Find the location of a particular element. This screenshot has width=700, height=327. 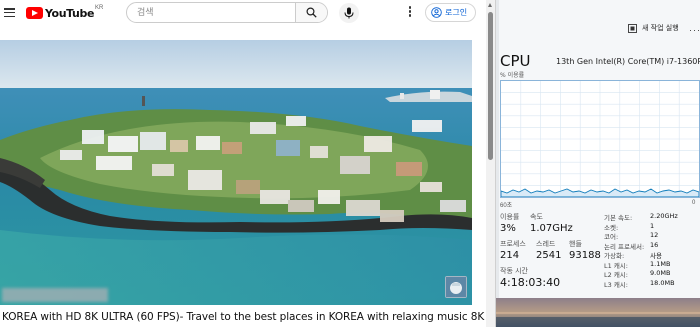

spec-value: 9.0MB is located at coordinates (660, 273).